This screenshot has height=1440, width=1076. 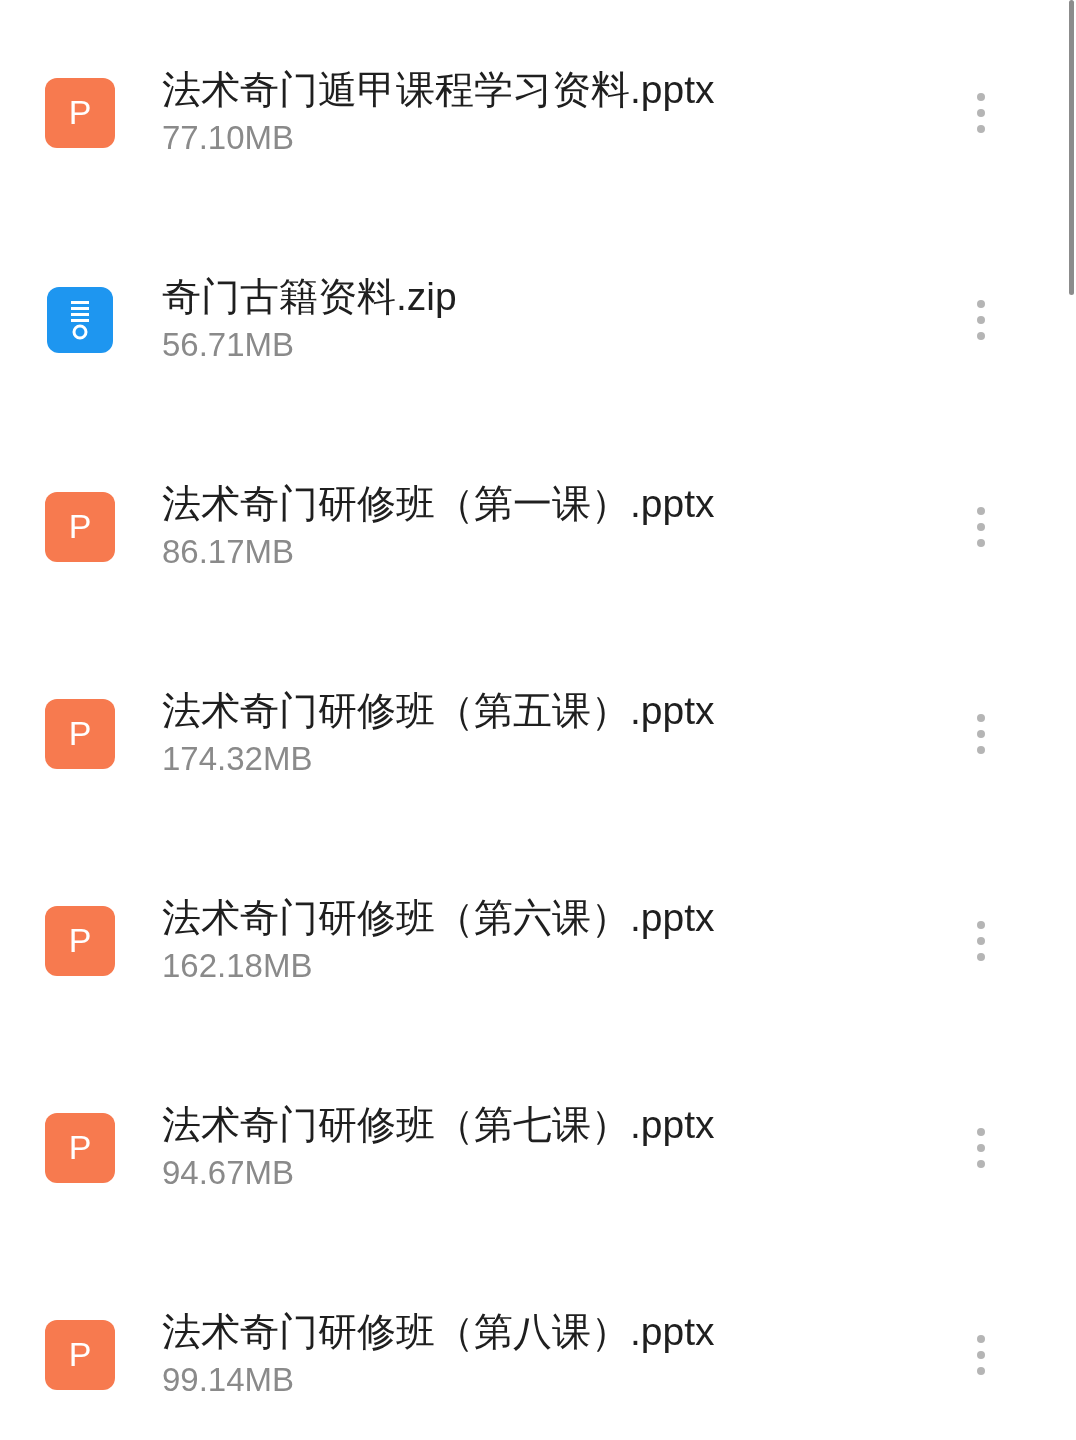 What do you see at coordinates (238, 758) in the screenshot?
I see `file-size: 174.32MB` at bounding box center [238, 758].